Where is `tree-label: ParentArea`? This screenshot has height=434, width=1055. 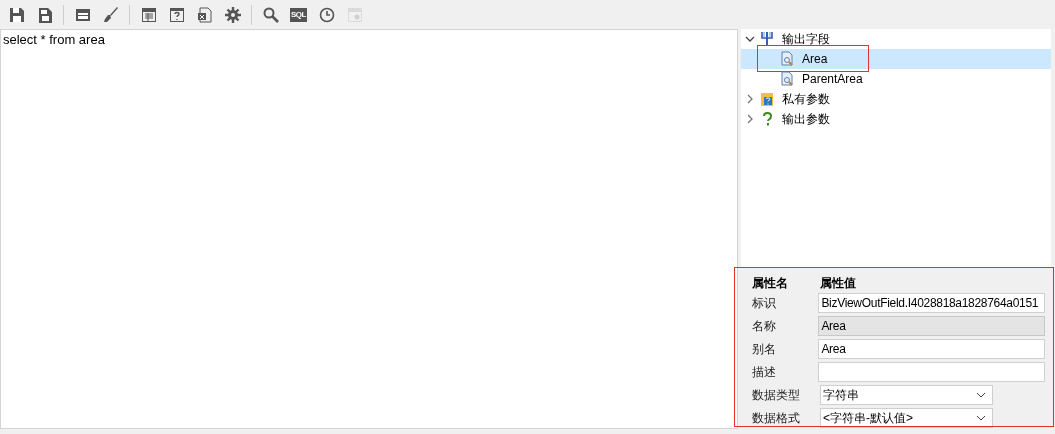 tree-label: ParentArea is located at coordinates (832, 79).